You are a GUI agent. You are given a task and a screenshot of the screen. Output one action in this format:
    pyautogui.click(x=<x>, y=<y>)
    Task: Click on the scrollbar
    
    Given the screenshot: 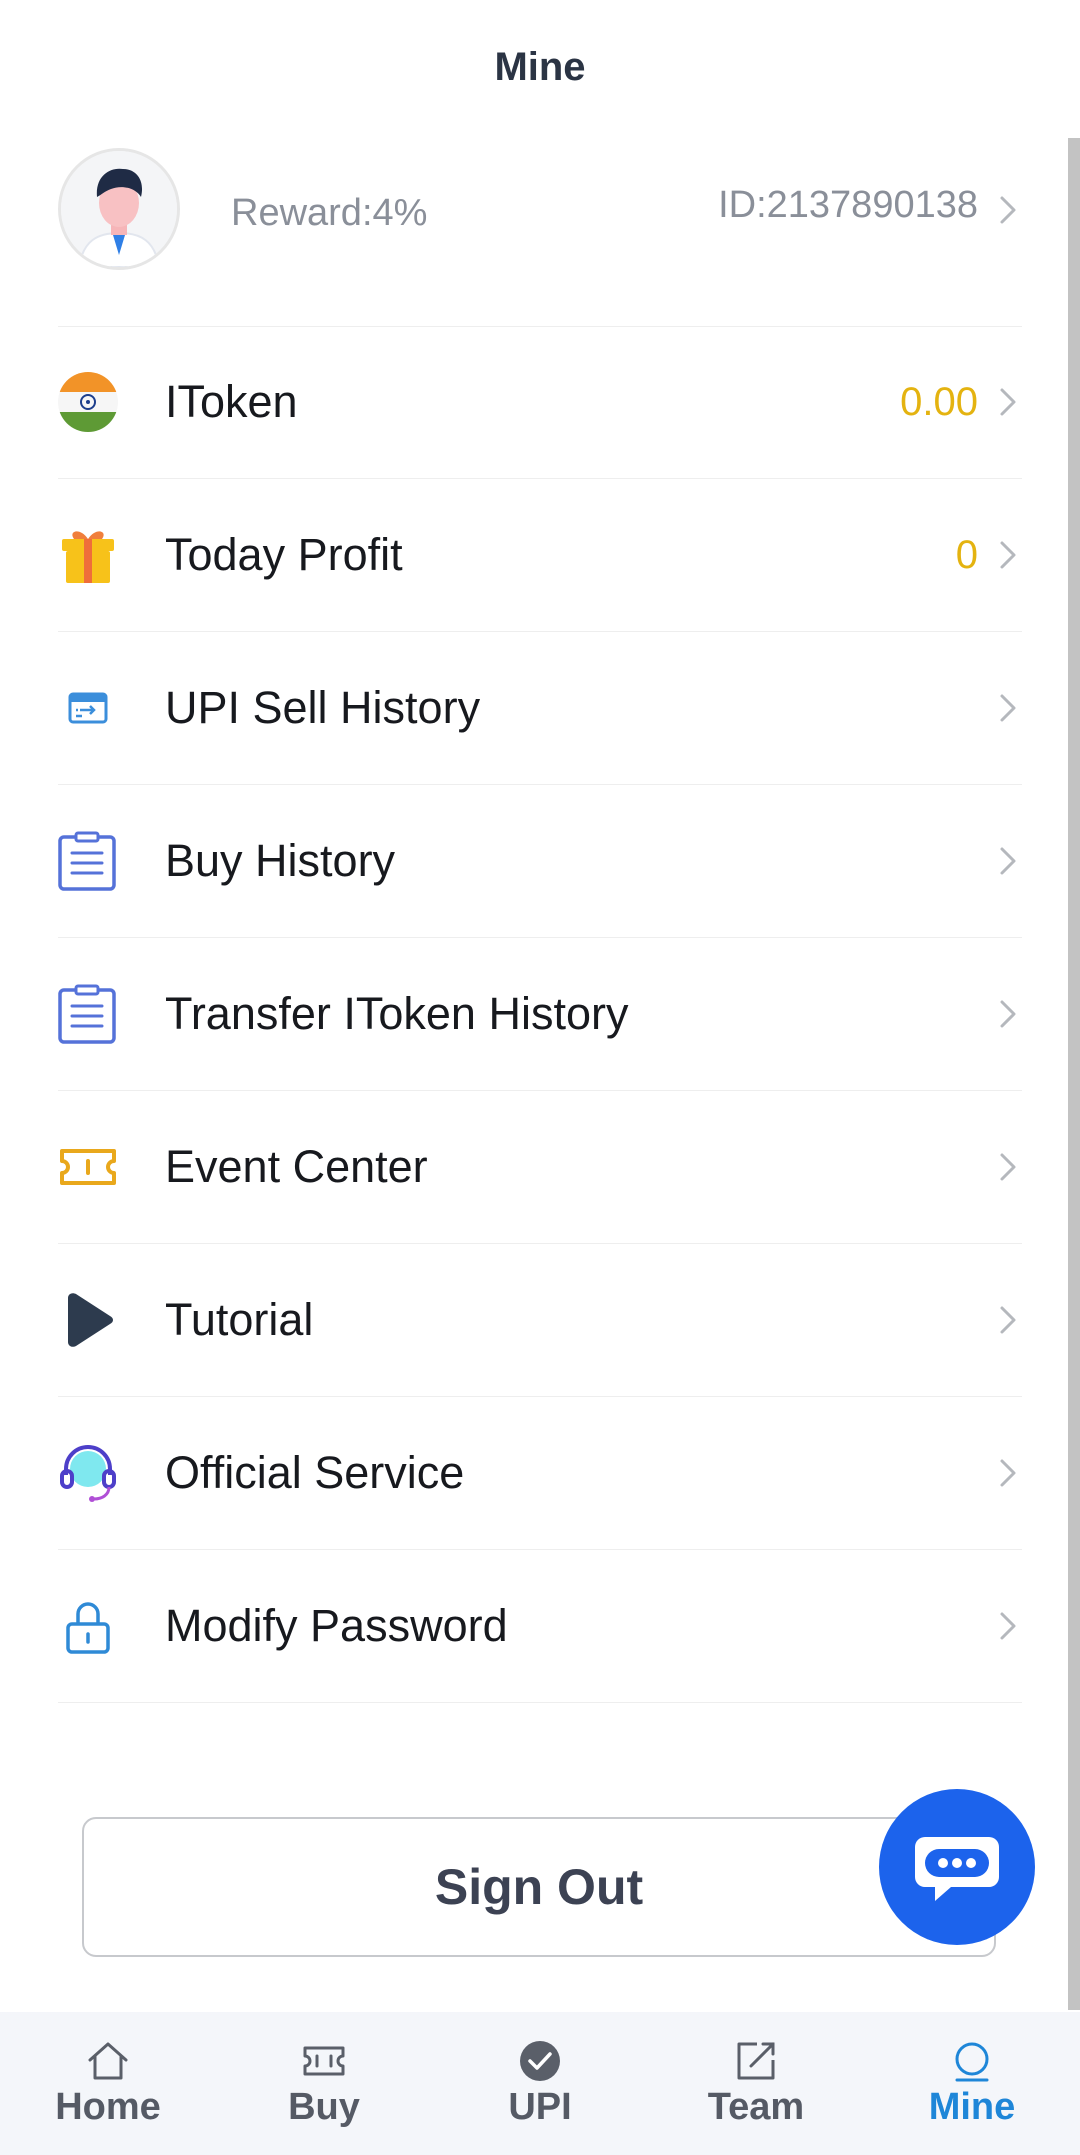 What is the action you would take?
    pyautogui.click(x=1074, y=1074)
    